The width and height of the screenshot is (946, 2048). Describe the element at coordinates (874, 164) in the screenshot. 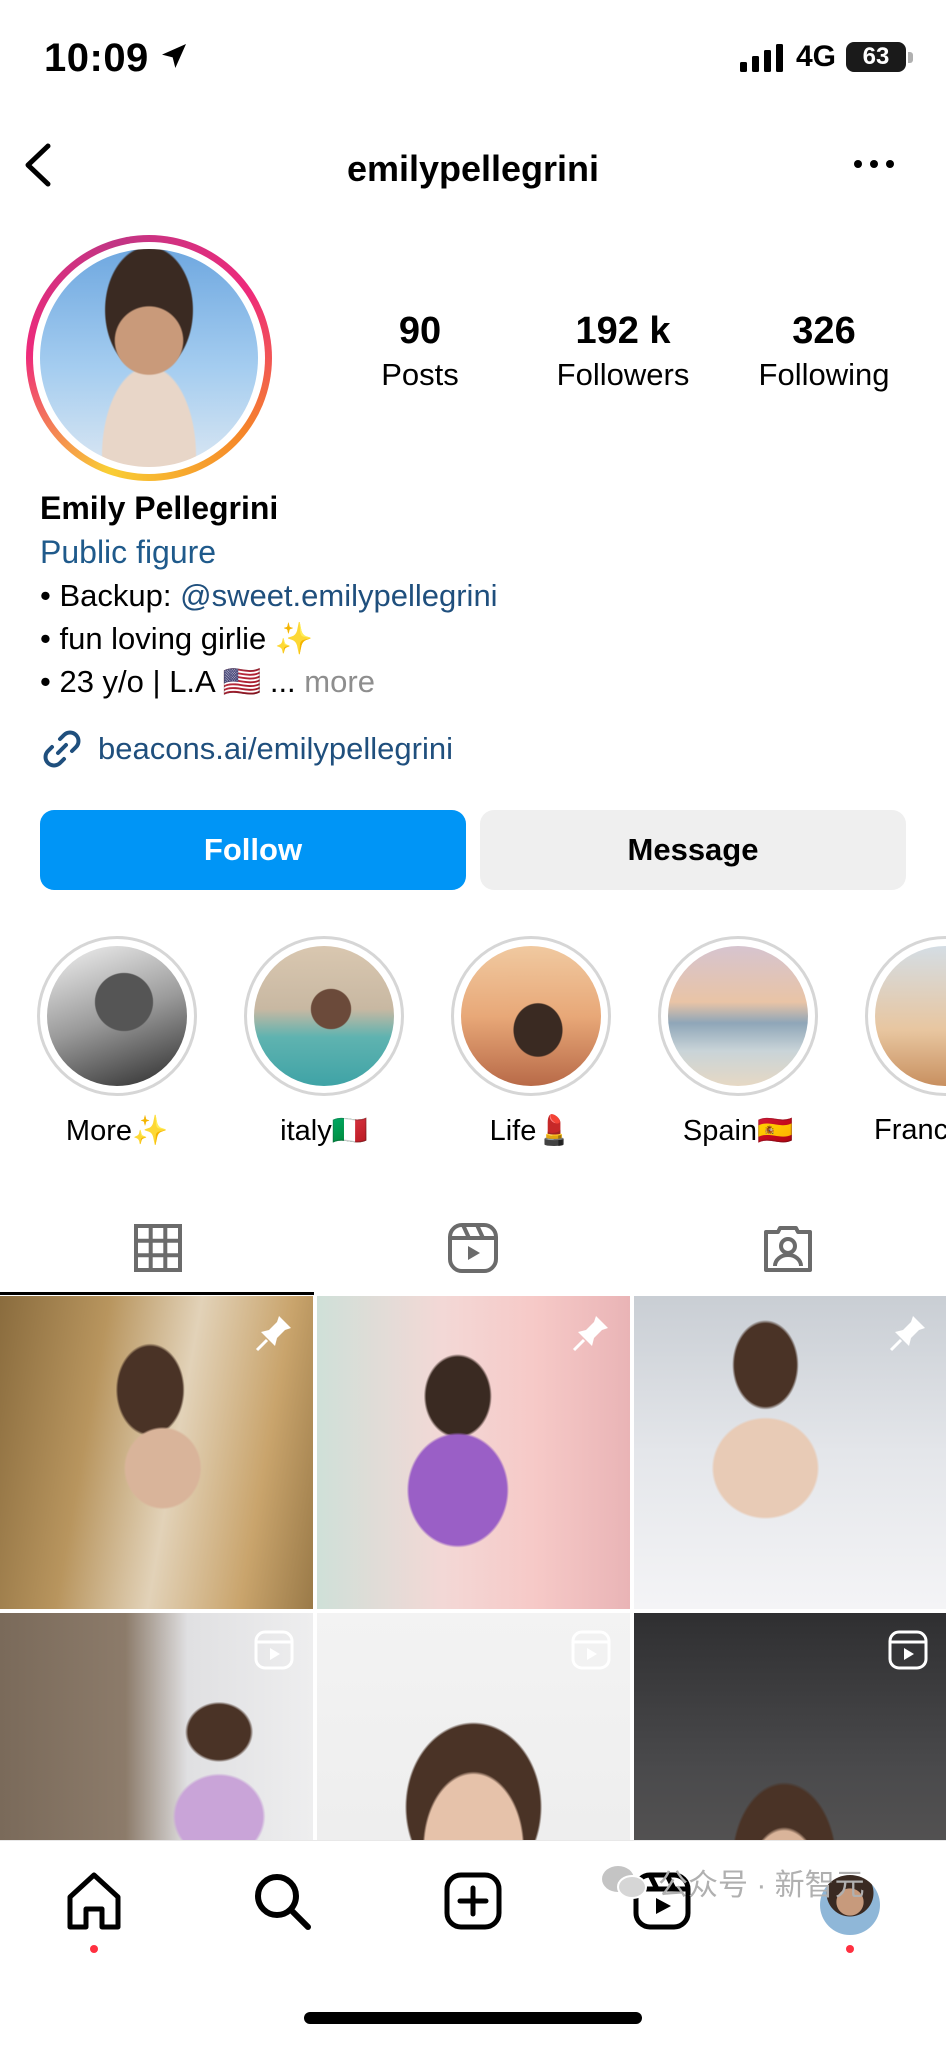

I see `more-options-icon` at that location.